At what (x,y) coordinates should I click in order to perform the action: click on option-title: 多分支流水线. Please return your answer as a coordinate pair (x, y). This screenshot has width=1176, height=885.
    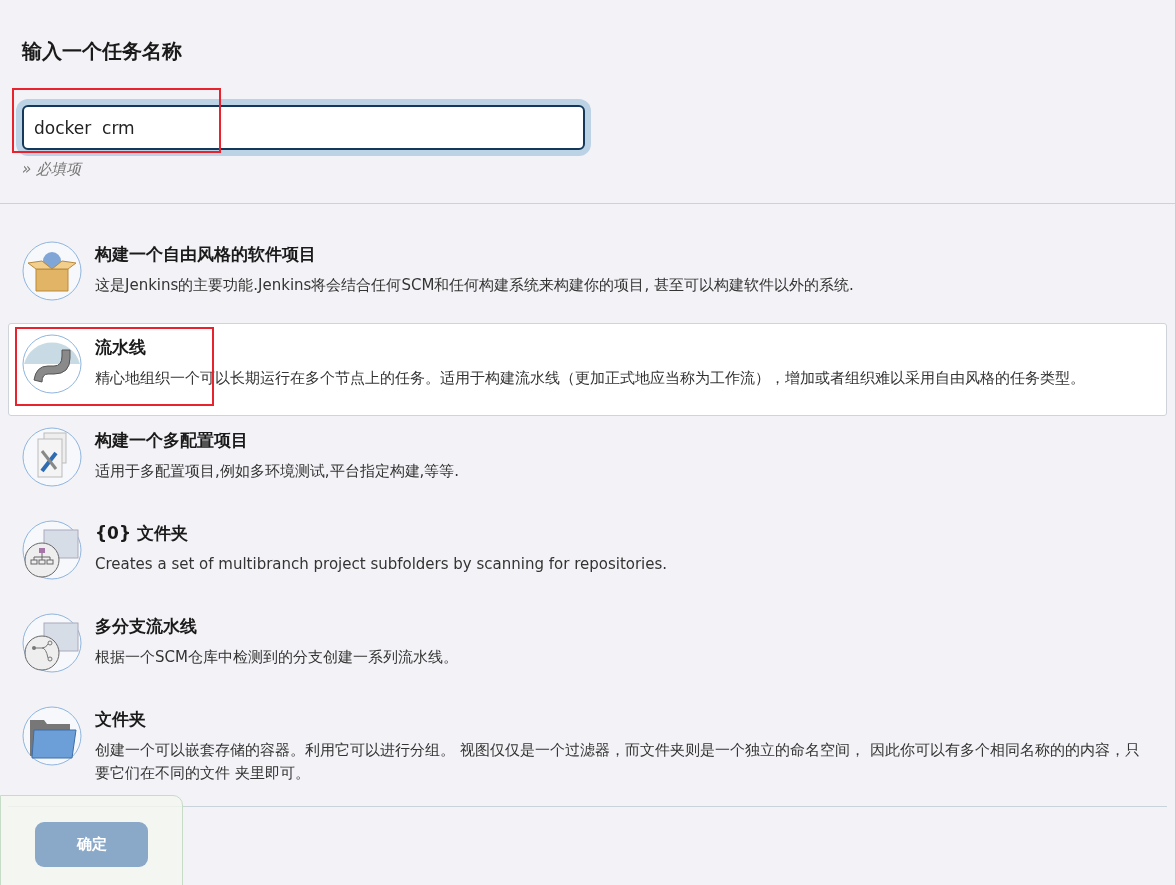
    Looking at the image, I should click on (146, 626).